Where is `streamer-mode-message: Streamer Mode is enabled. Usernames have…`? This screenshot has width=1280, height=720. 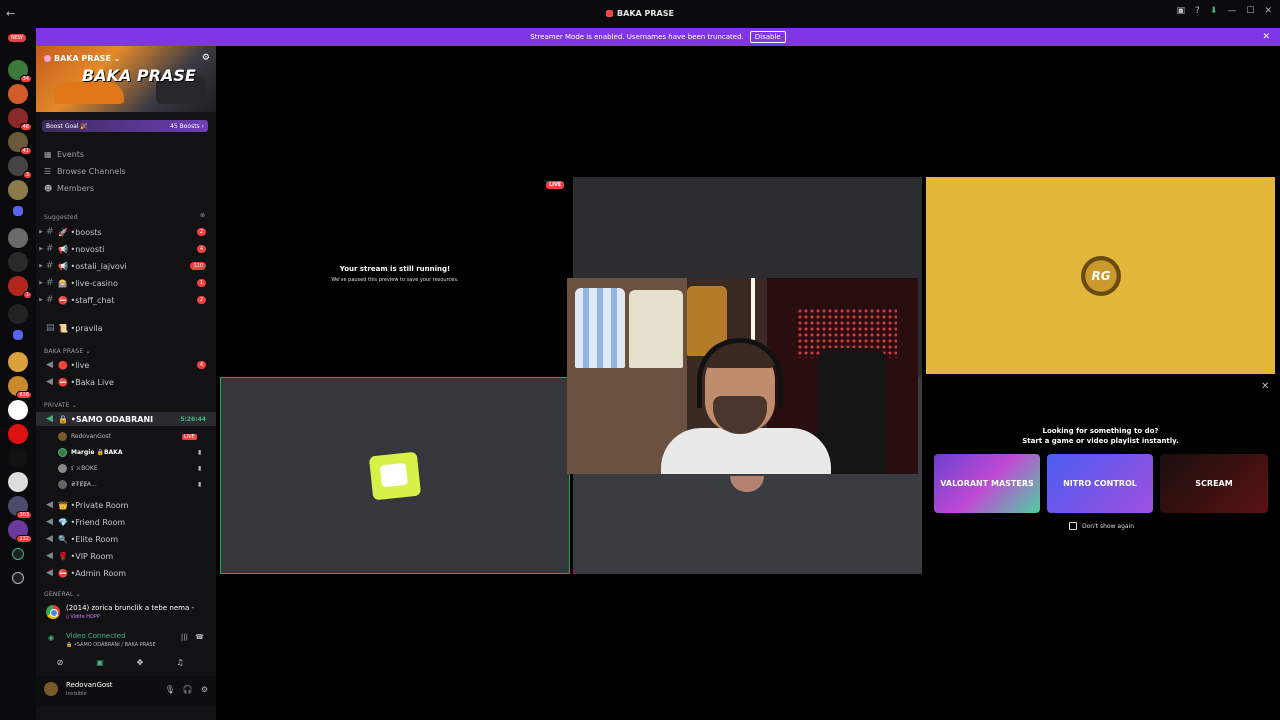
streamer-mode-message: Streamer Mode is enabled. Usernames have… is located at coordinates (637, 37).